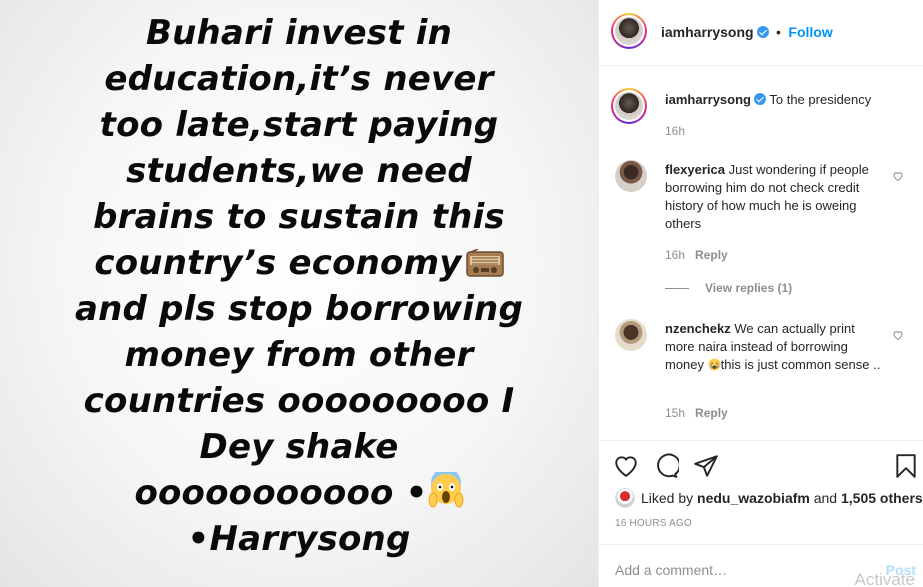 This screenshot has height=587, width=923. Describe the element at coordinates (299, 79) in the screenshot. I see `post-text-line: education,it’s never` at that location.